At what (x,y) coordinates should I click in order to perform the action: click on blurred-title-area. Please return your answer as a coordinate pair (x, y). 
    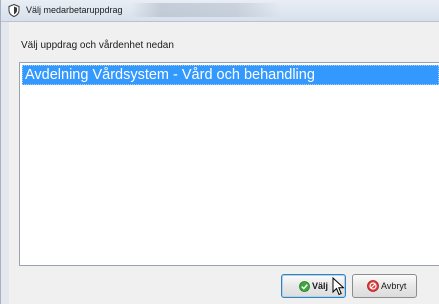
    Looking at the image, I should click on (206, 10).